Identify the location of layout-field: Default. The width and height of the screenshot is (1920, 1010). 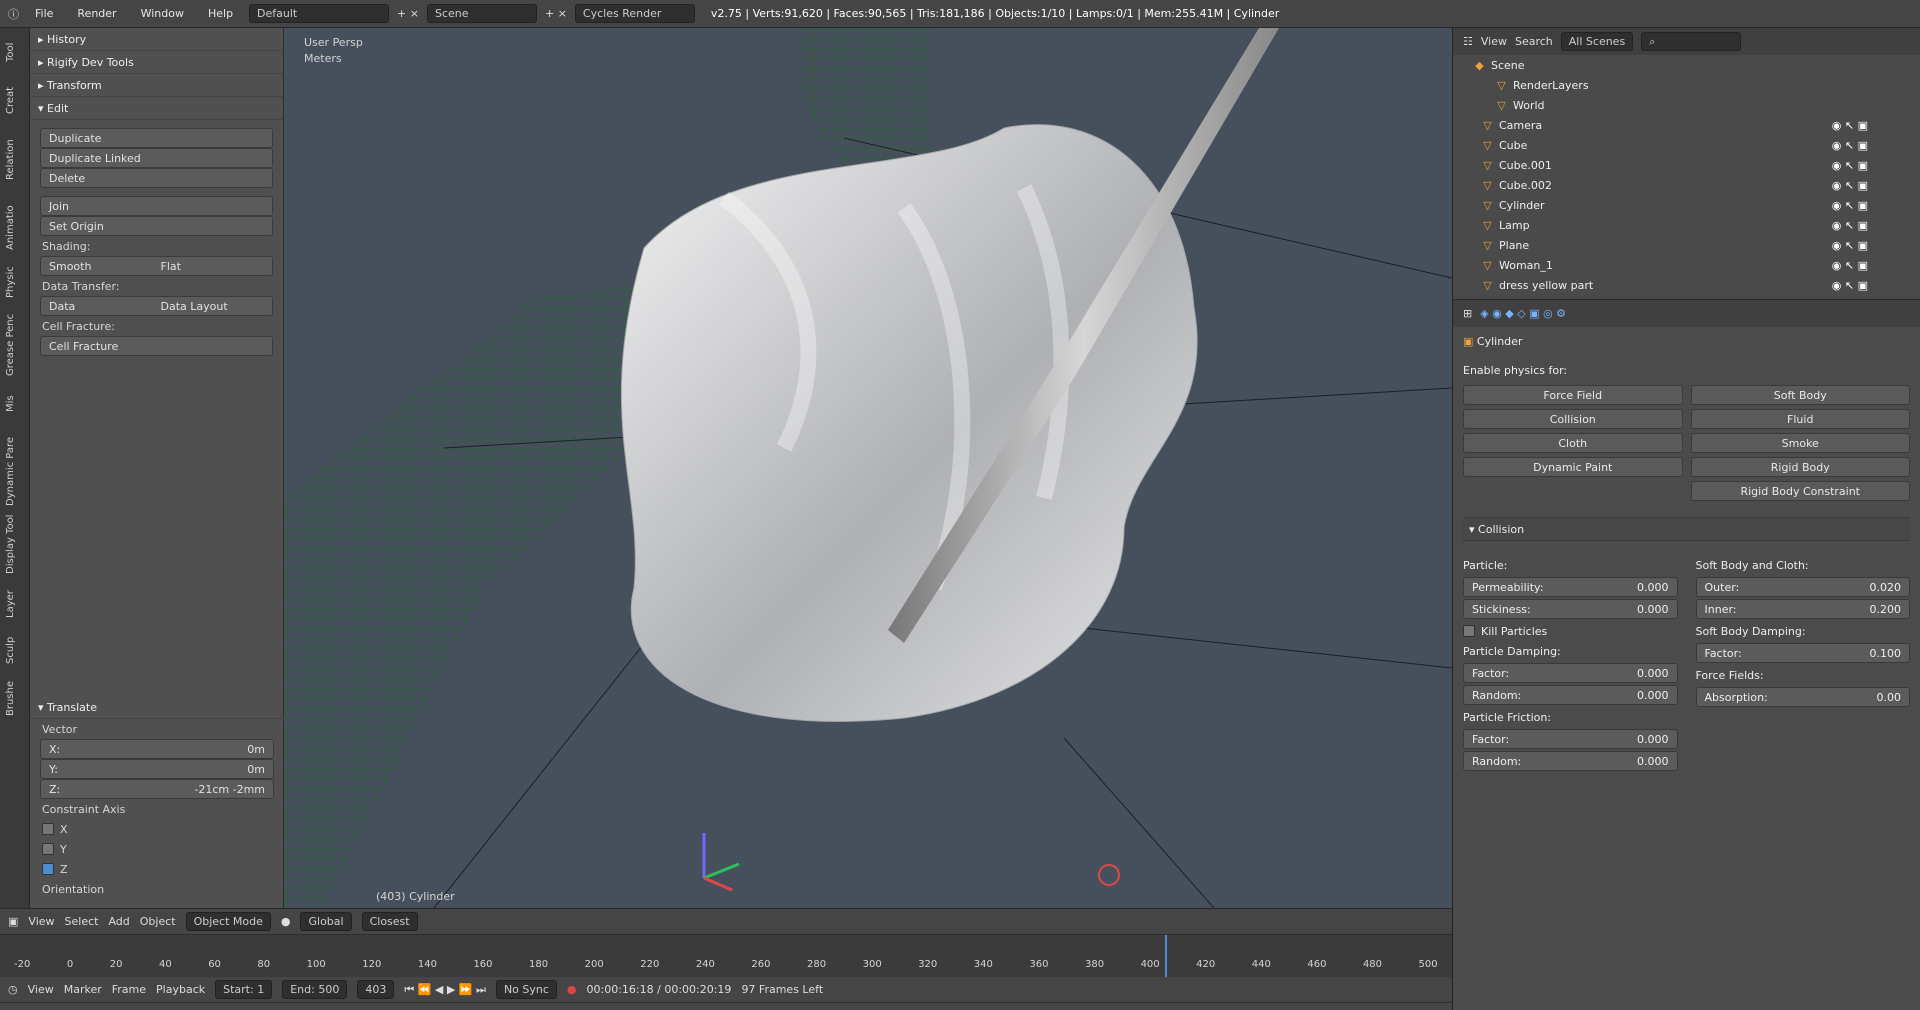
(319, 13).